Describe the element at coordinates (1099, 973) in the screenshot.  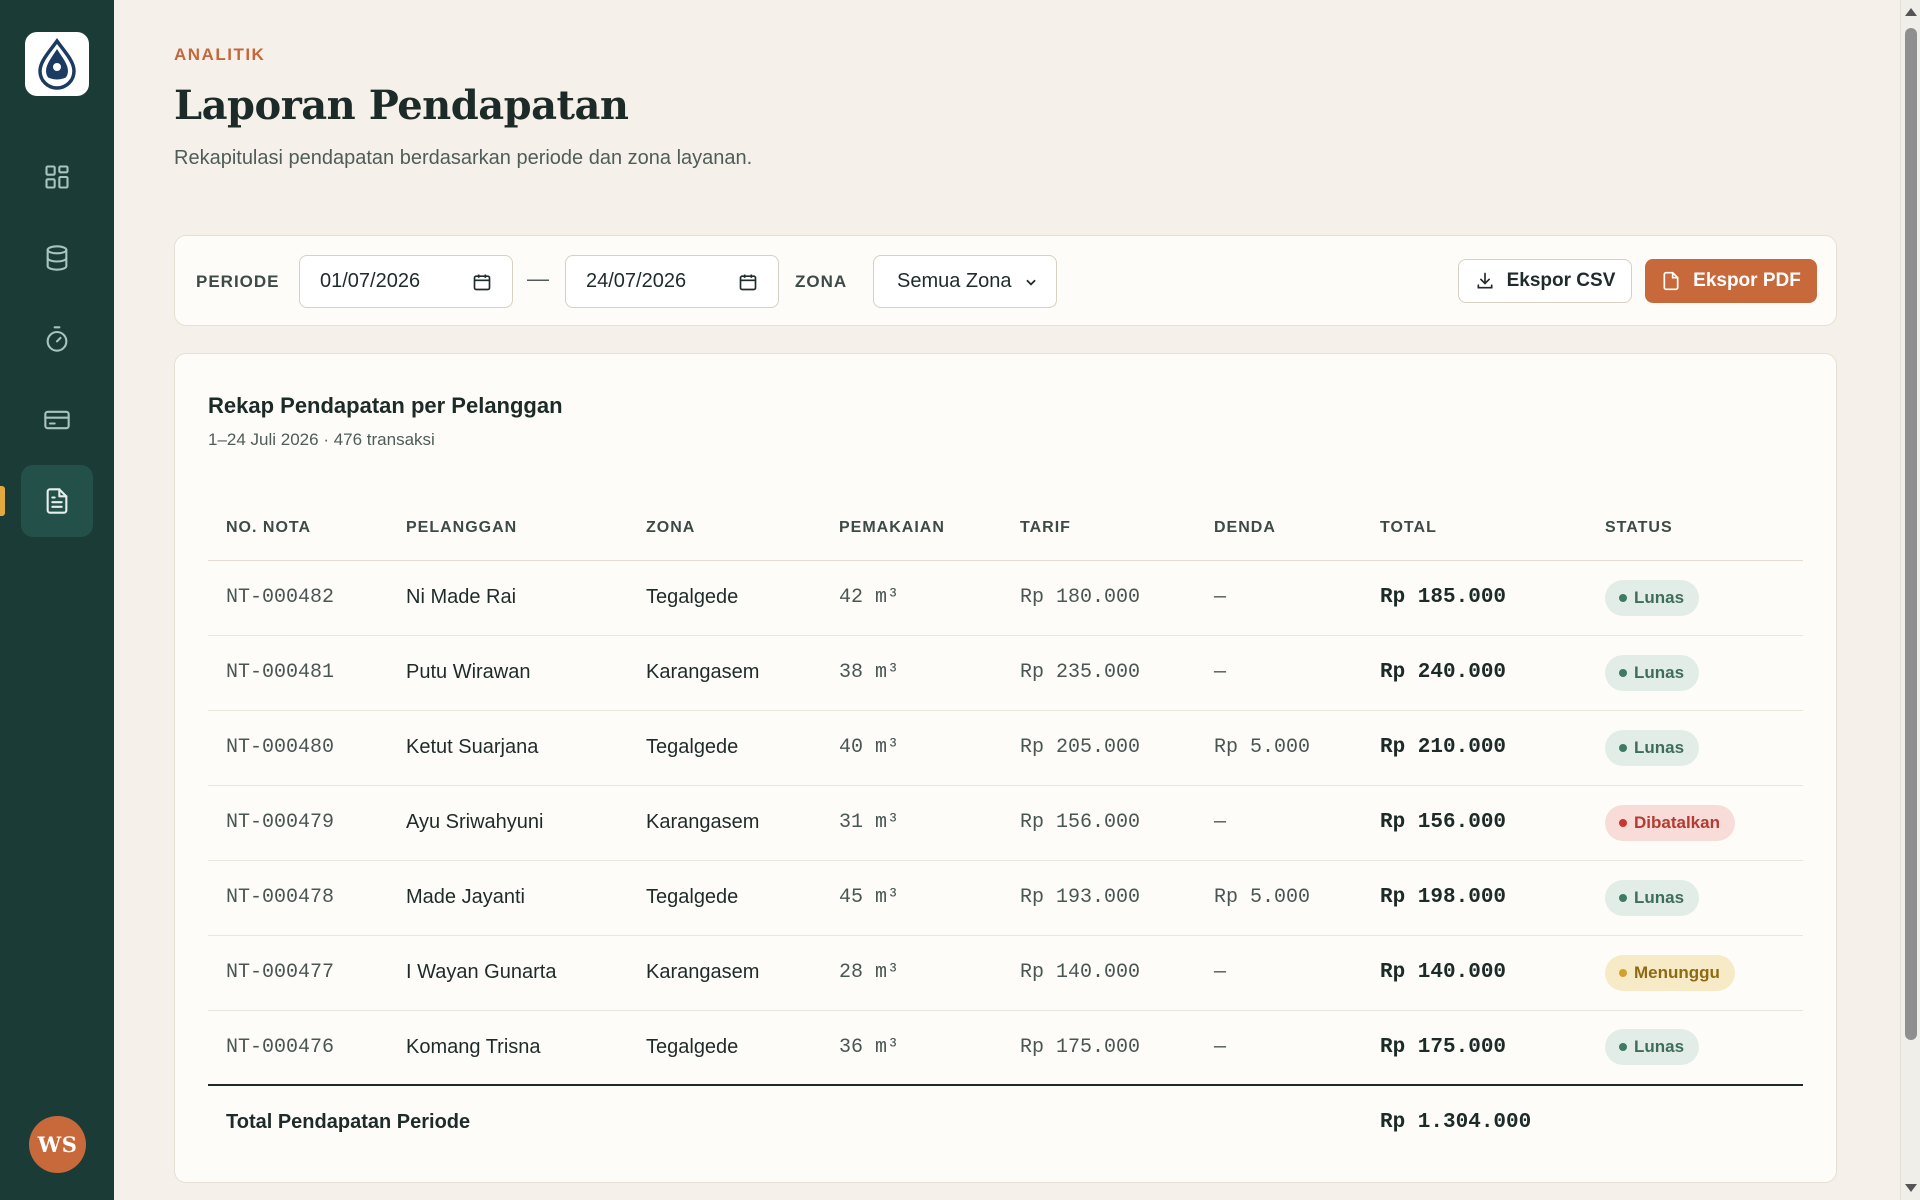
I see `cell-tarif: Rp 140.000` at that location.